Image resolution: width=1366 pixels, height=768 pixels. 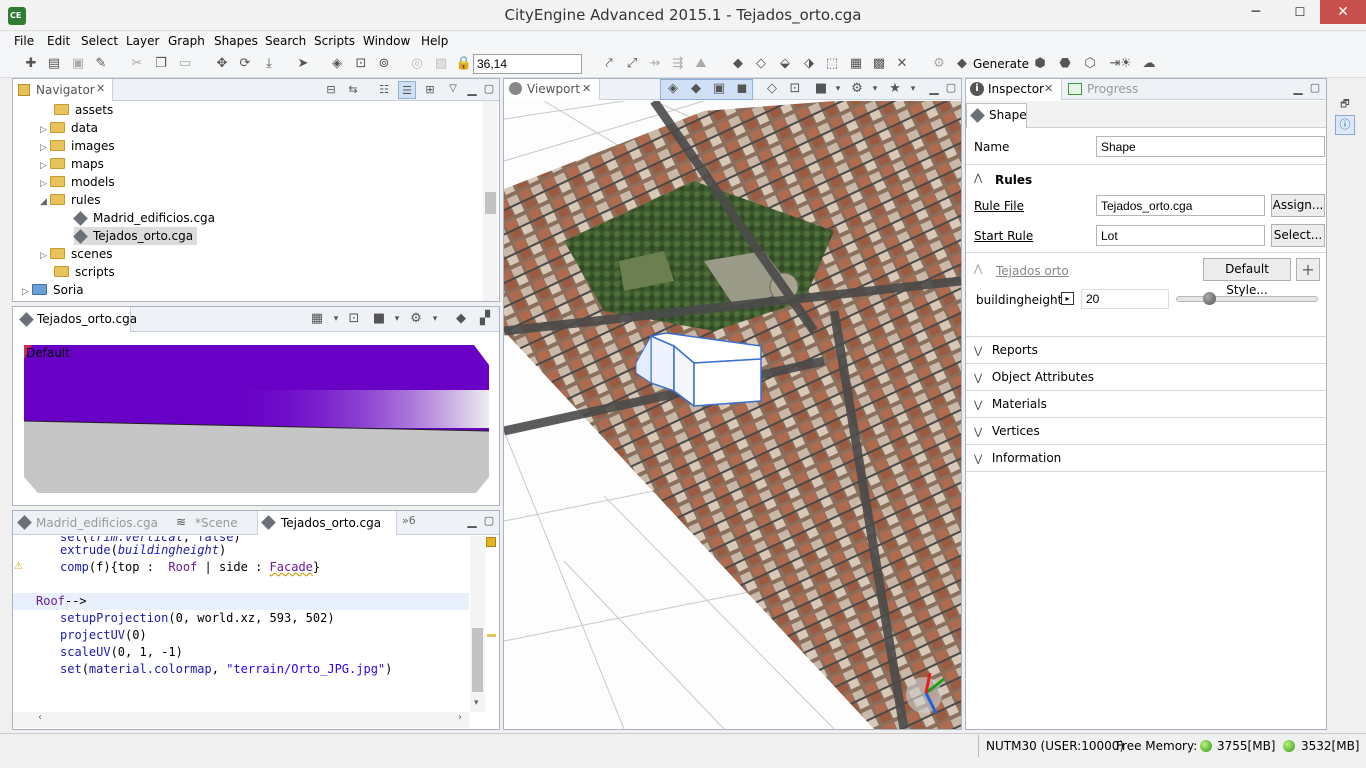 What do you see at coordinates (334, 41) in the screenshot?
I see `menu-scripts: Scripts` at bounding box center [334, 41].